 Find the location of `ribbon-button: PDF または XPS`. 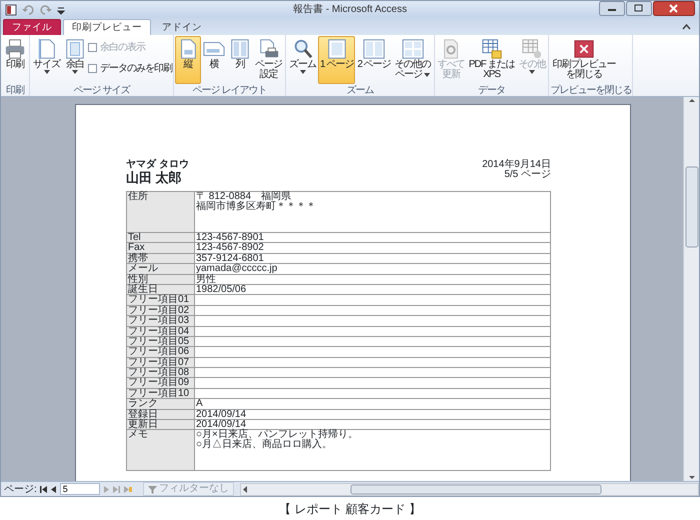

ribbon-button: PDF または XPS is located at coordinates (491, 60).